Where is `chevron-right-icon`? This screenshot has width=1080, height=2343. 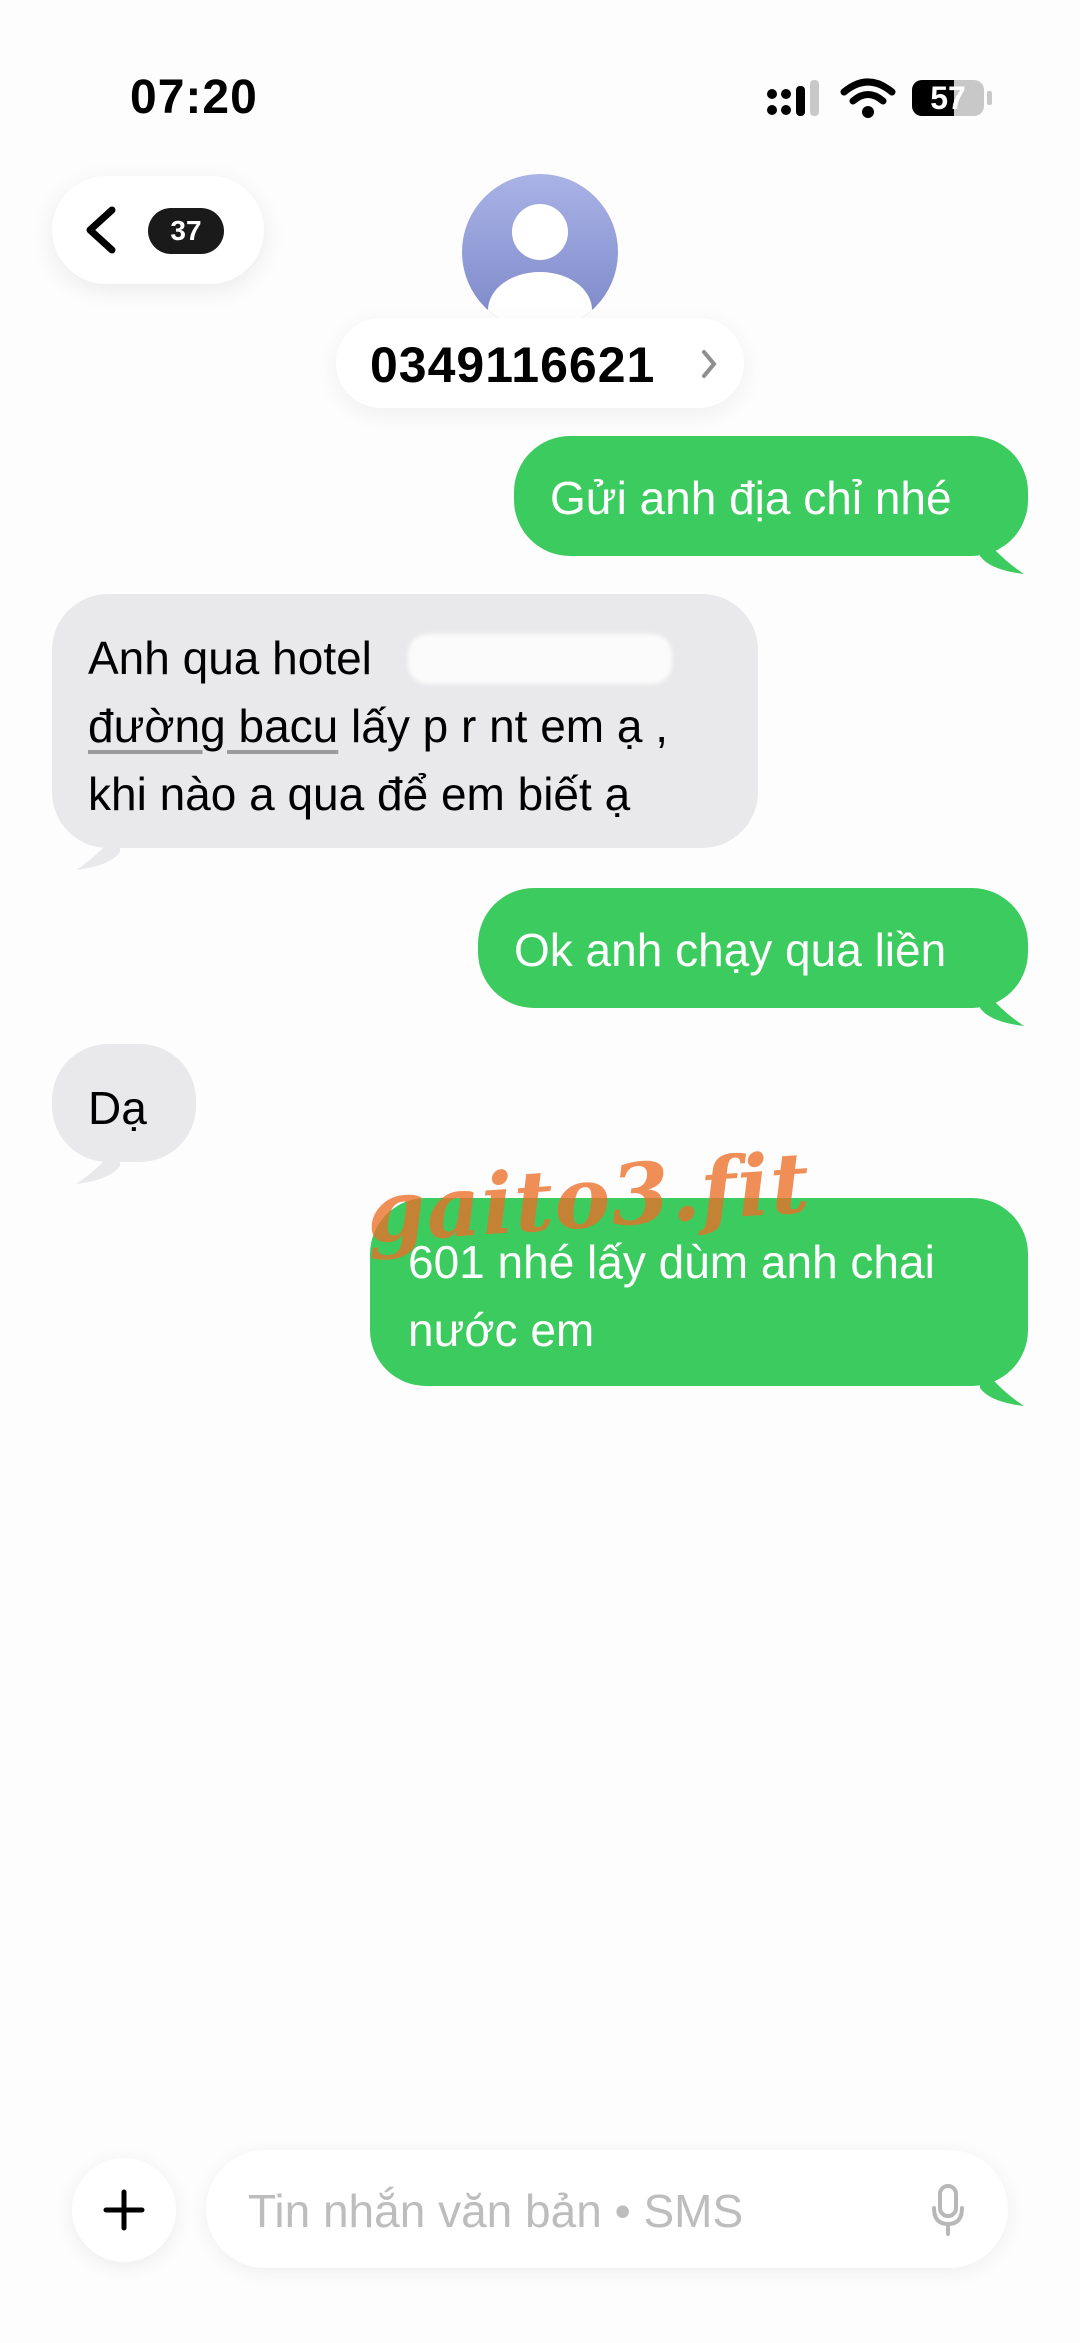
chevron-right-icon is located at coordinates (709, 364).